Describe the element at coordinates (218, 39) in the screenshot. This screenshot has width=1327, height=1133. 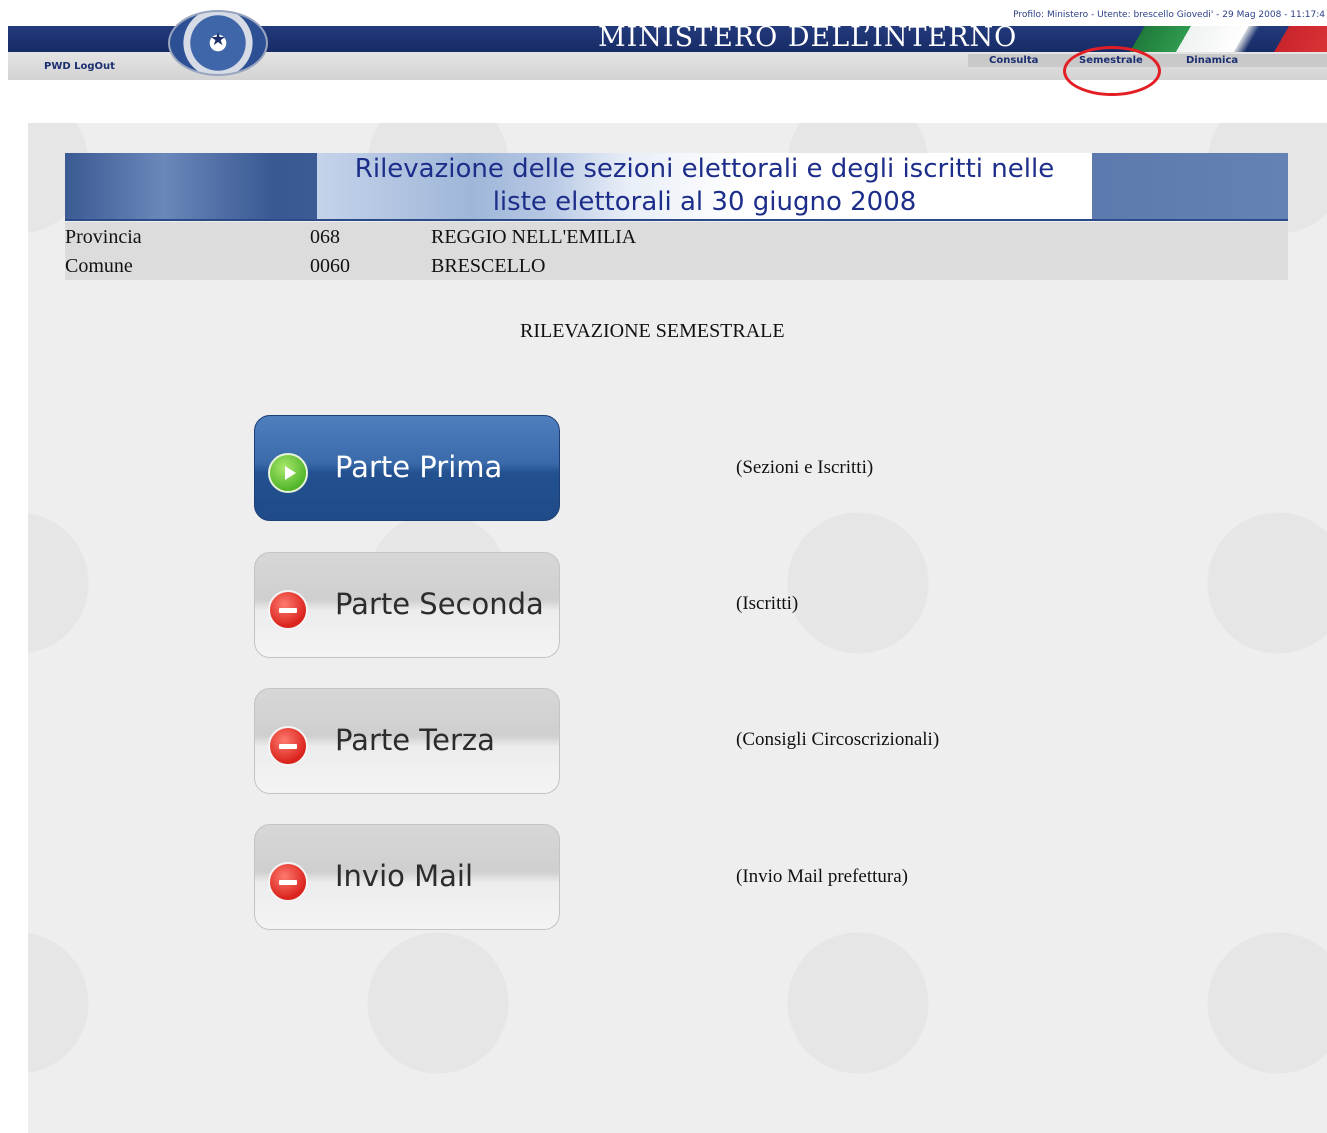
I see `star-icon: ★` at that location.